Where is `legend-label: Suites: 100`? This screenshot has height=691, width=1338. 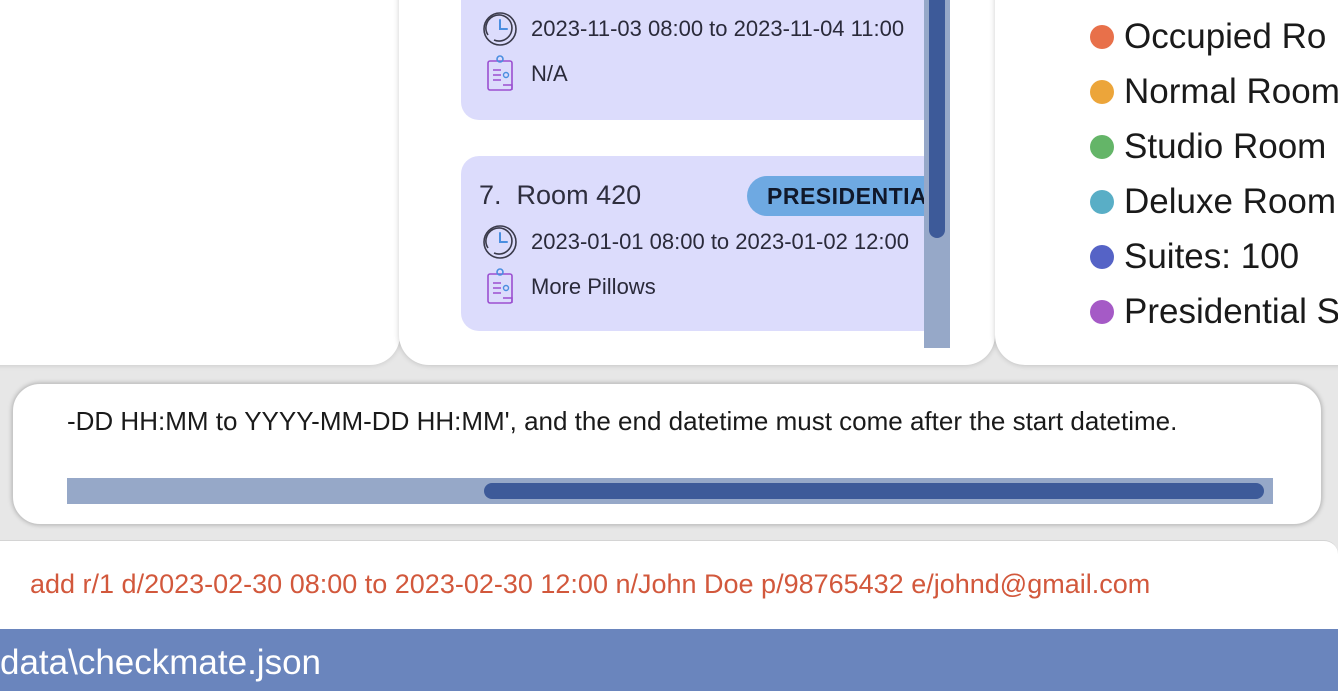
legend-label: Suites: 100 is located at coordinates (1212, 256).